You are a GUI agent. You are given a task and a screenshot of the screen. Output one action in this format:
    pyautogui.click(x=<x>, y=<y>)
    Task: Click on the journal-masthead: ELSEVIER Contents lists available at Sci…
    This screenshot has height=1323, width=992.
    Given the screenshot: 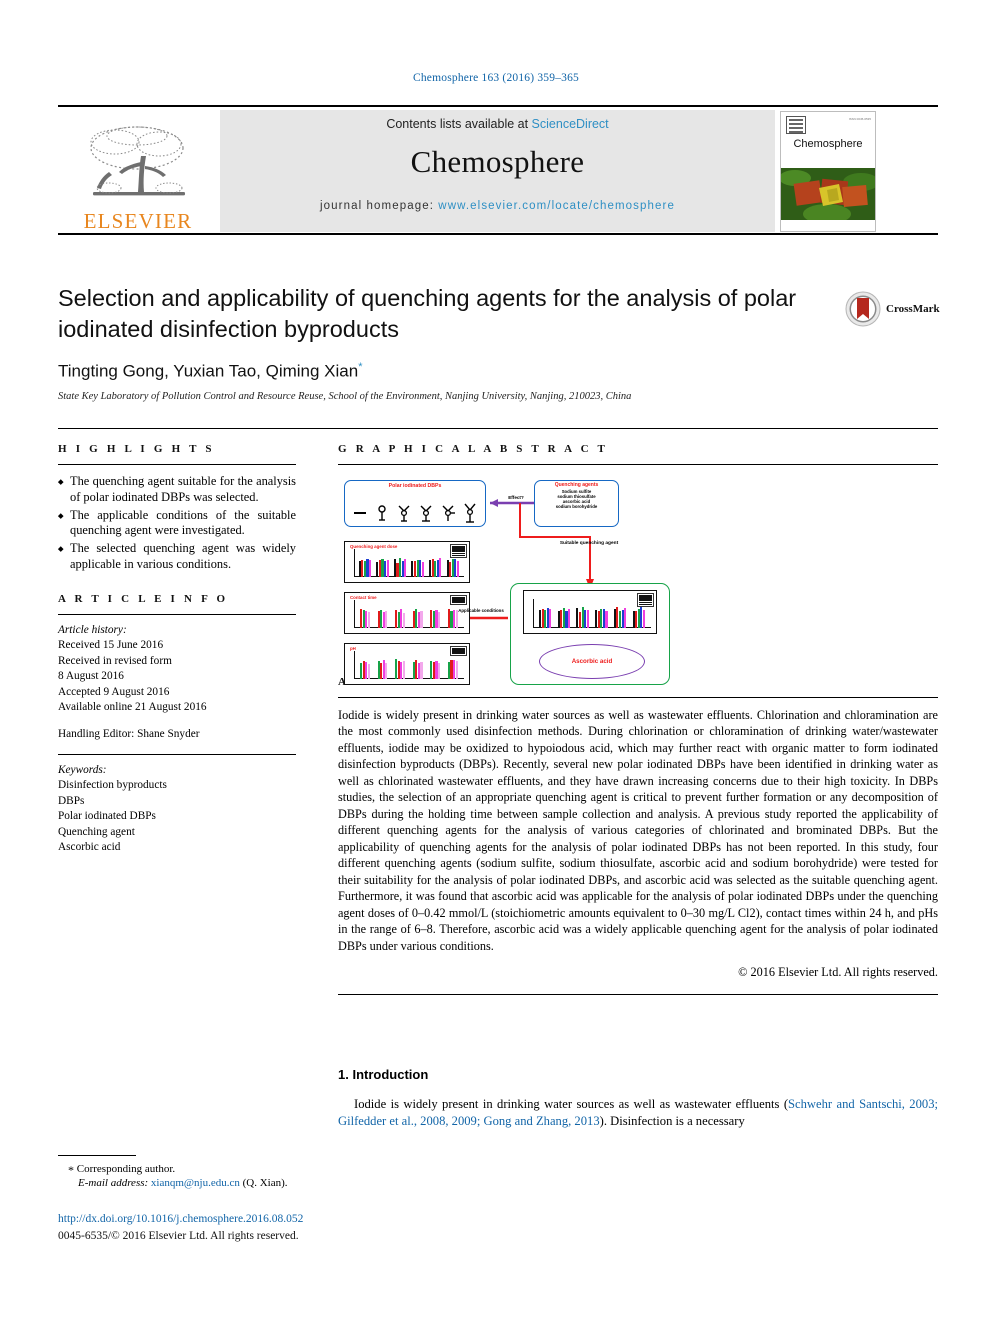 What is the action you would take?
    pyautogui.click(x=498, y=170)
    